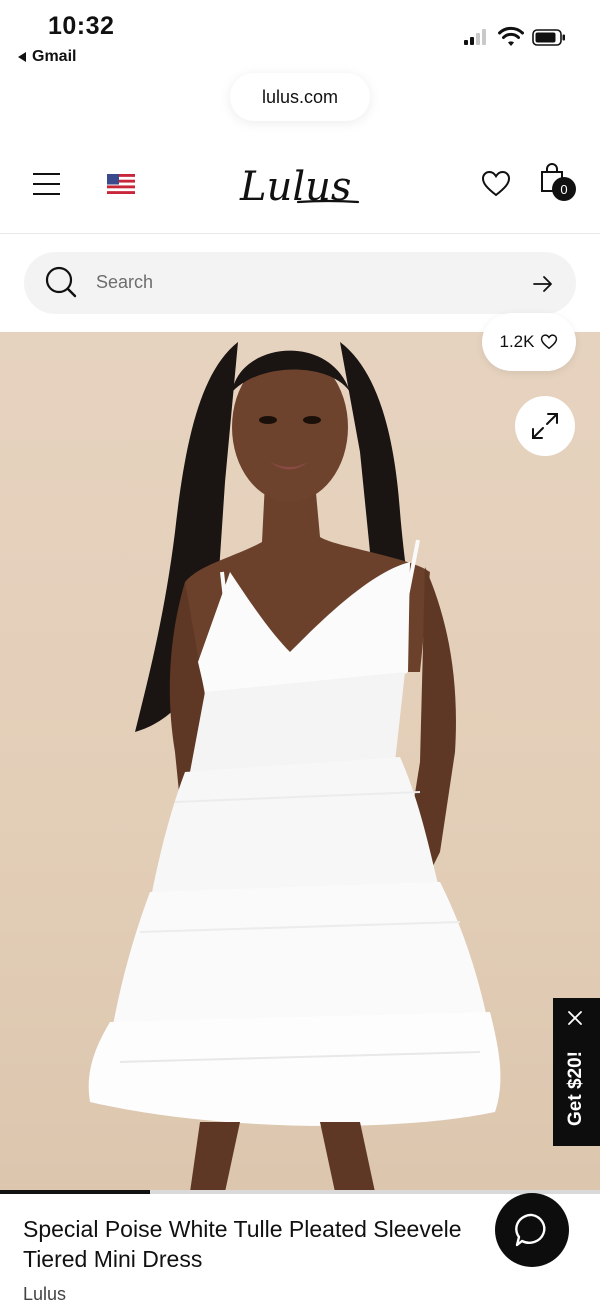 The image size is (600, 1305). Describe the element at coordinates (564, 189) in the screenshot. I see `cart-count-badge: 0` at that location.